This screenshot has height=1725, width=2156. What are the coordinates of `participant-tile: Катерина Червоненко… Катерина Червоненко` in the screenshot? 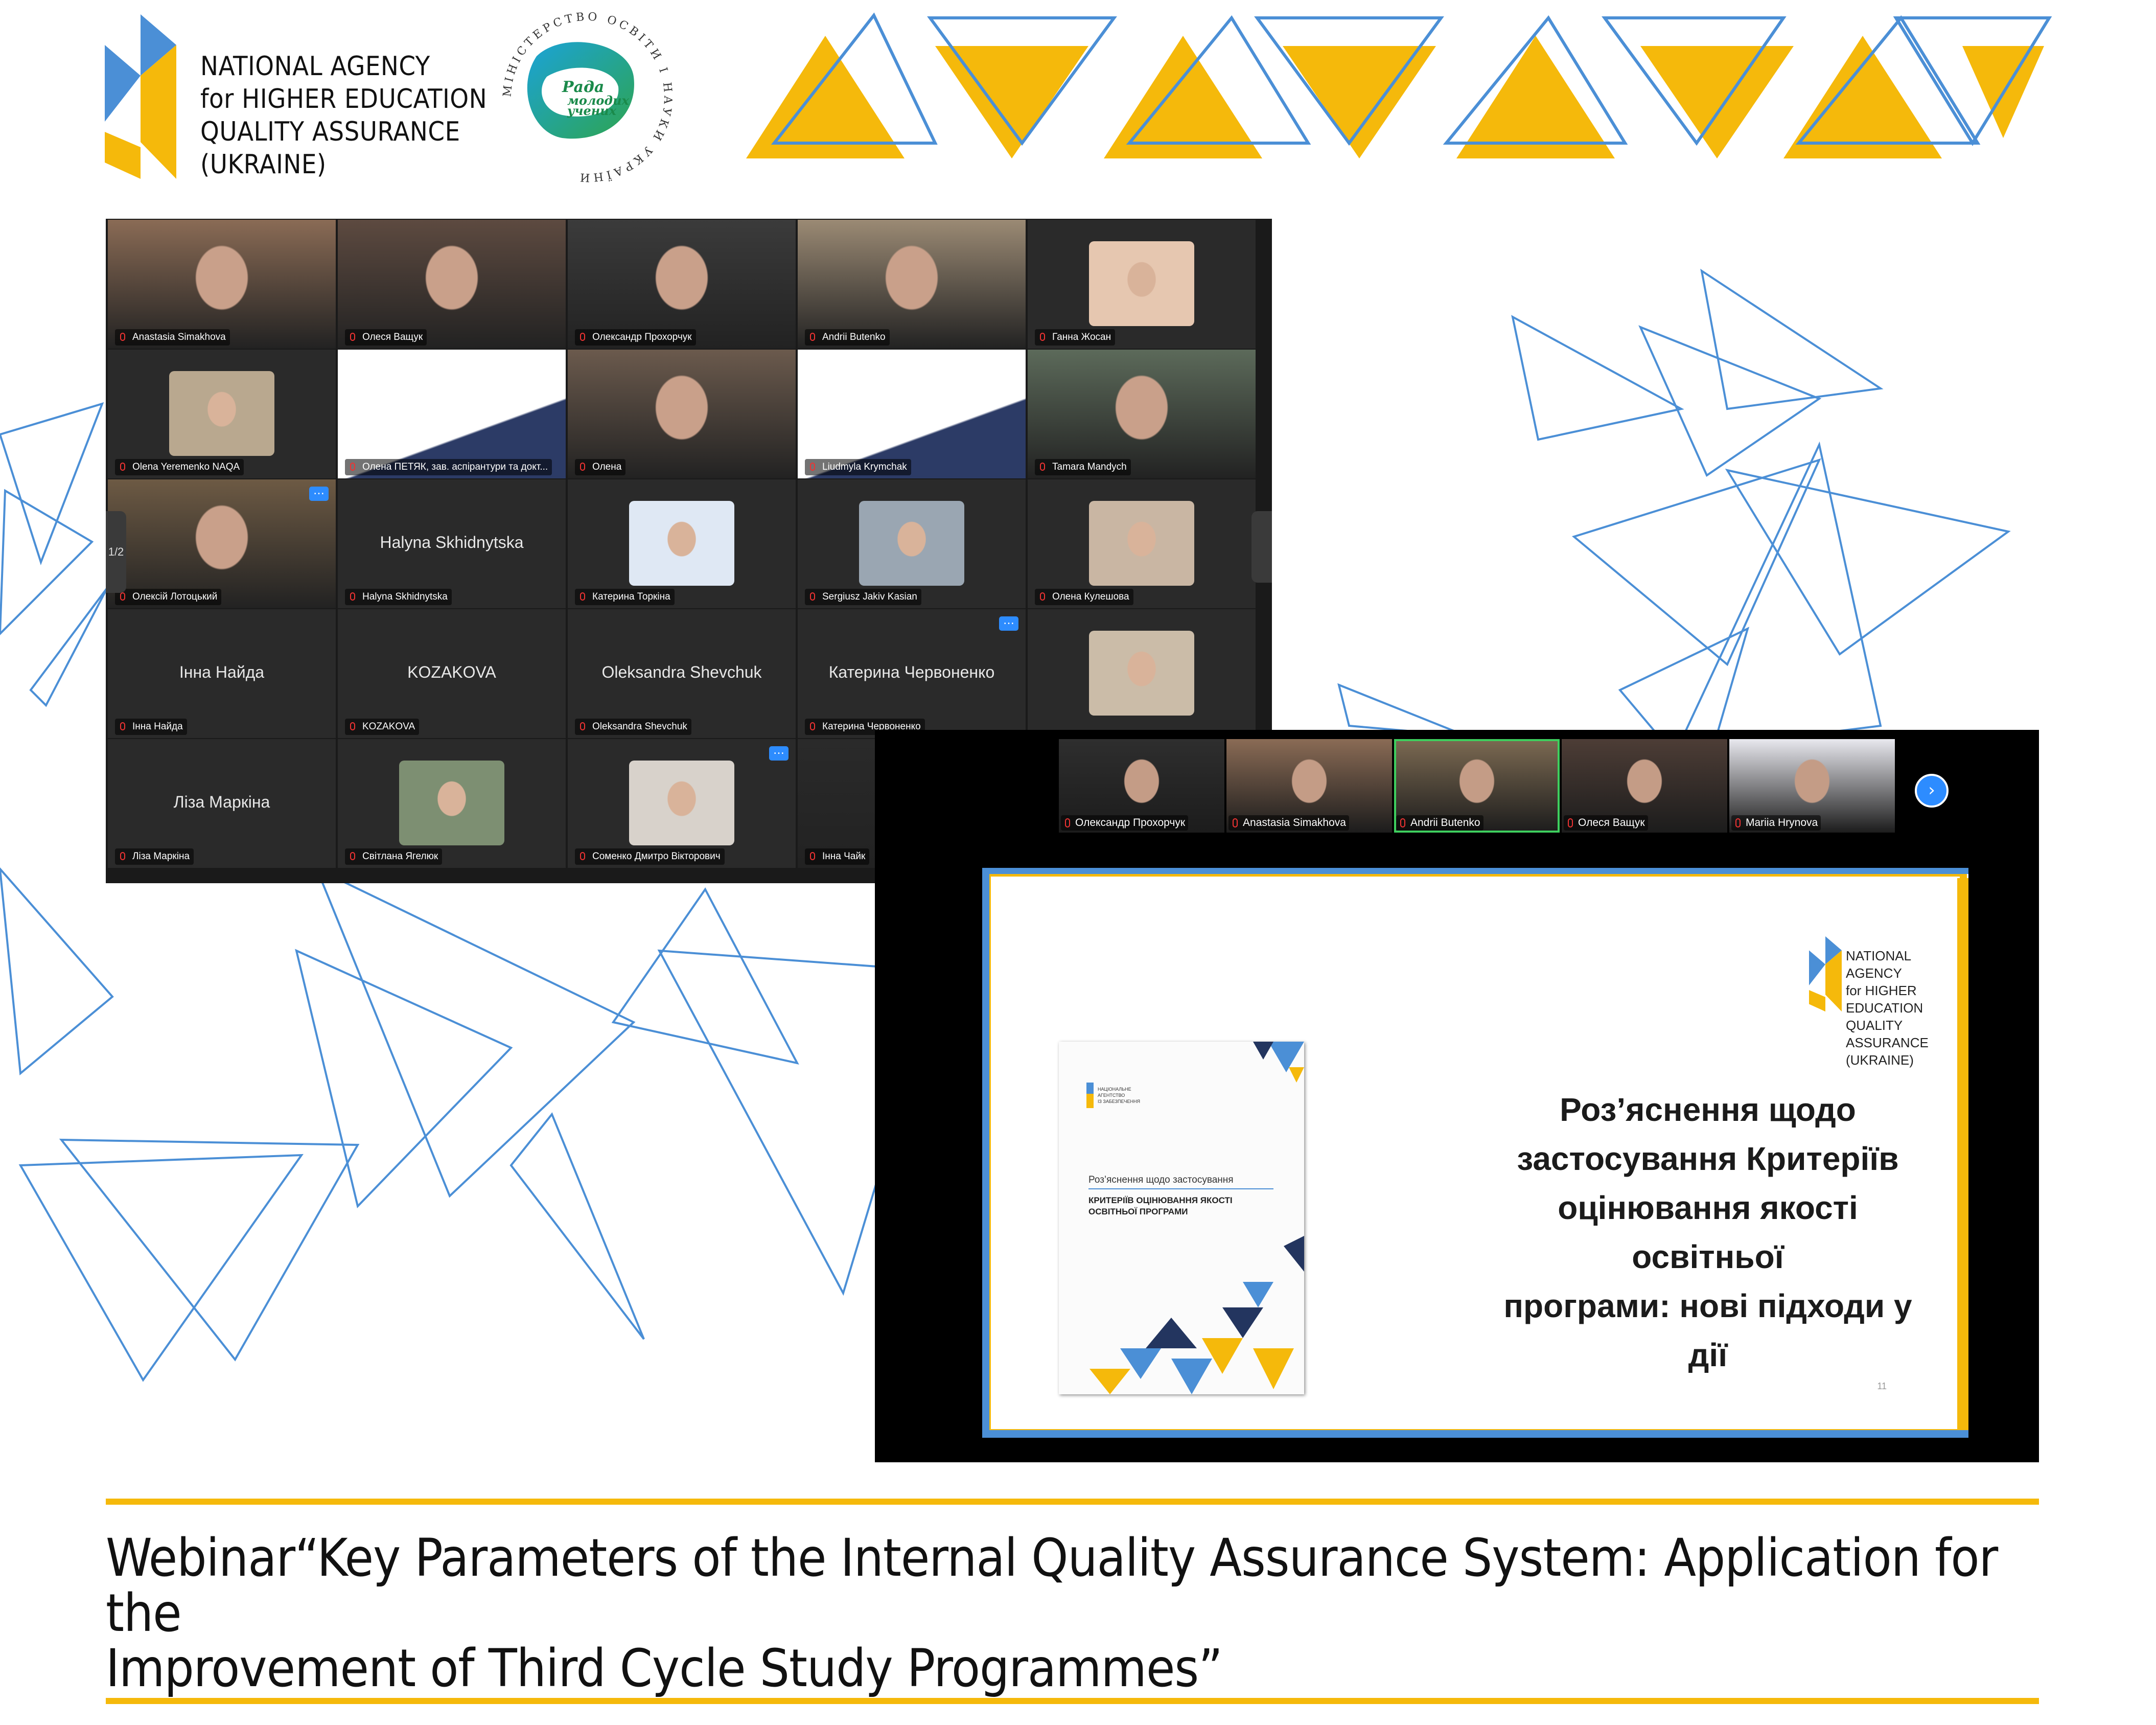 It's located at (912, 673).